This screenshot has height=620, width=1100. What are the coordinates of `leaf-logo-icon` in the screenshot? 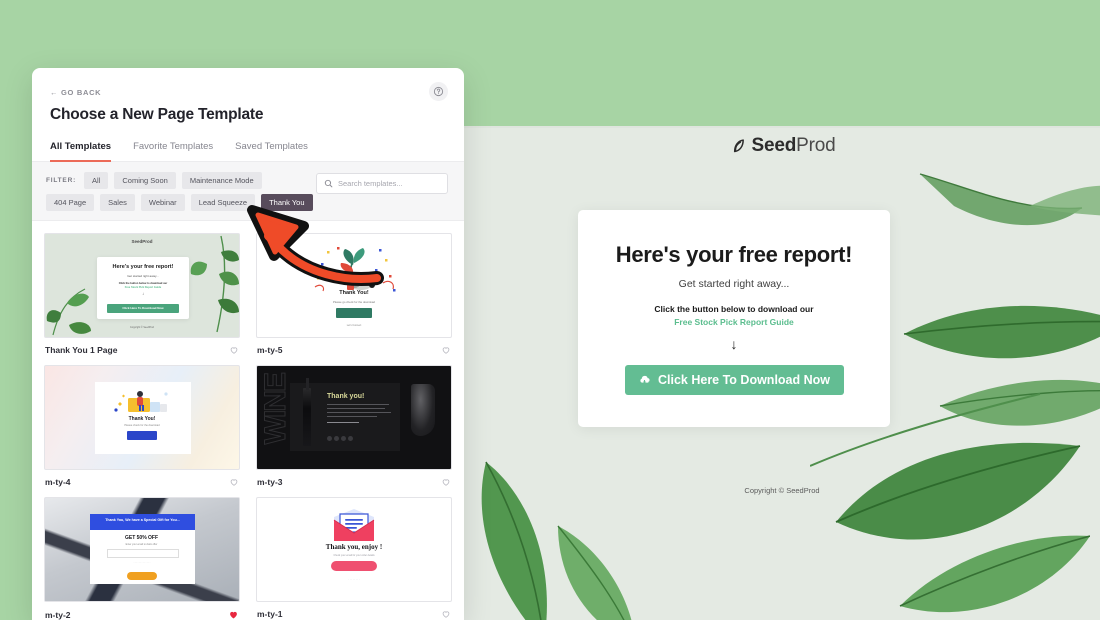 It's located at (737, 146).